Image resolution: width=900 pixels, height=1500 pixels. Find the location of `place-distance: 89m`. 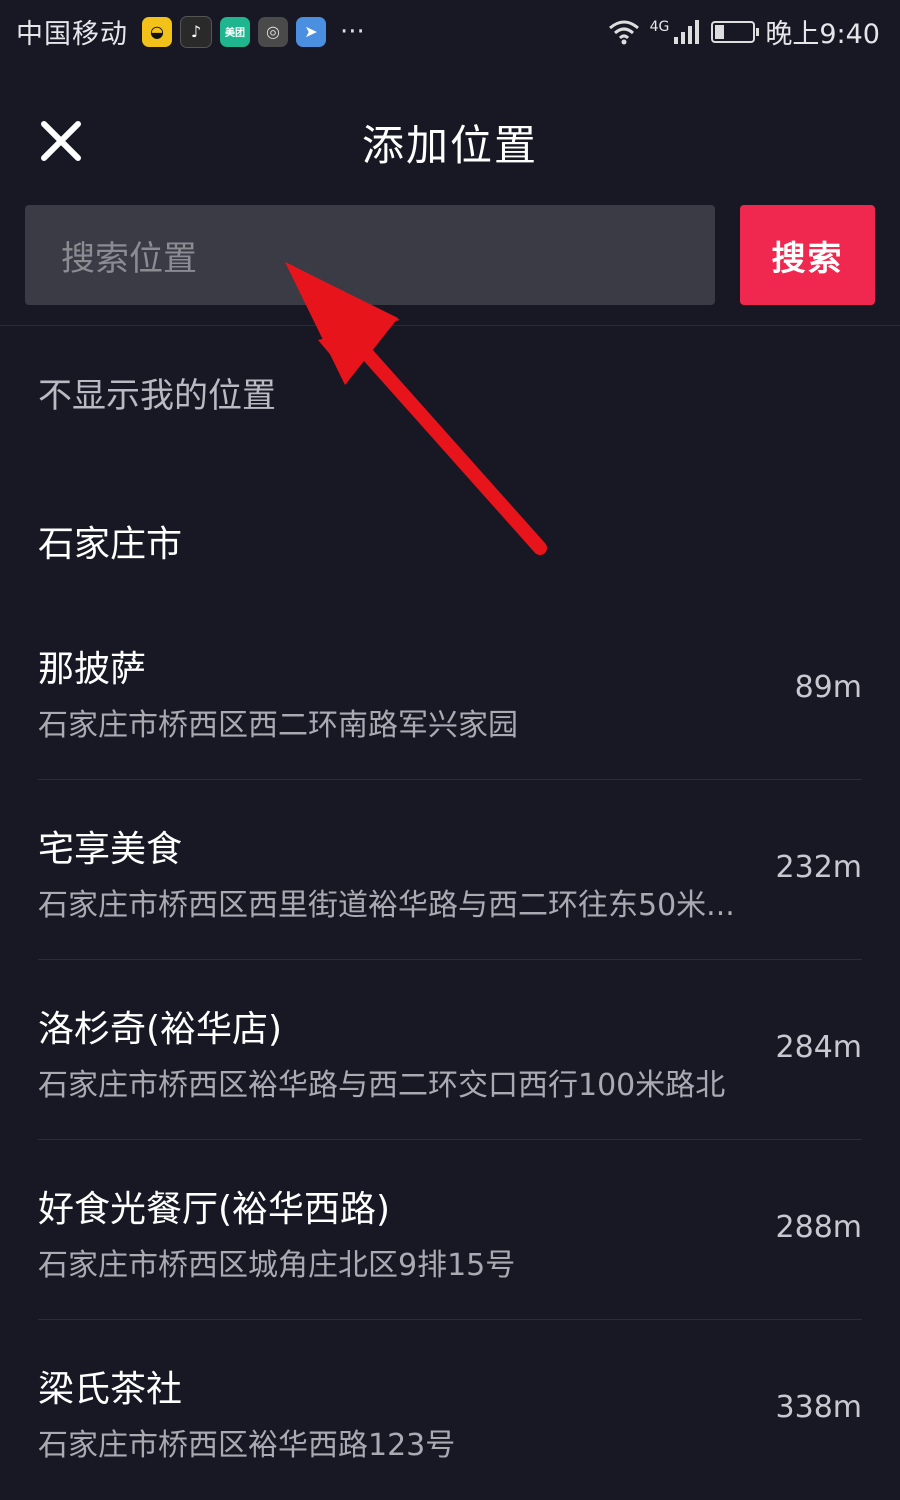

place-distance: 89m is located at coordinates (828, 687).